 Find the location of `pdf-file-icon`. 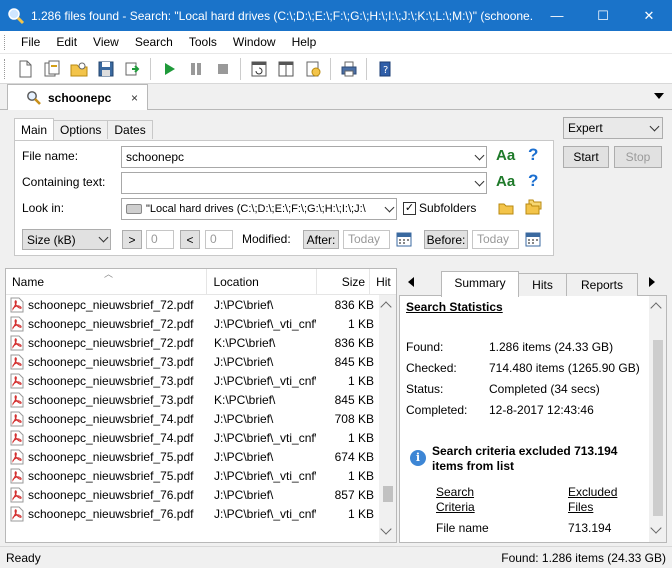

pdf-file-icon is located at coordinates (17, 437).